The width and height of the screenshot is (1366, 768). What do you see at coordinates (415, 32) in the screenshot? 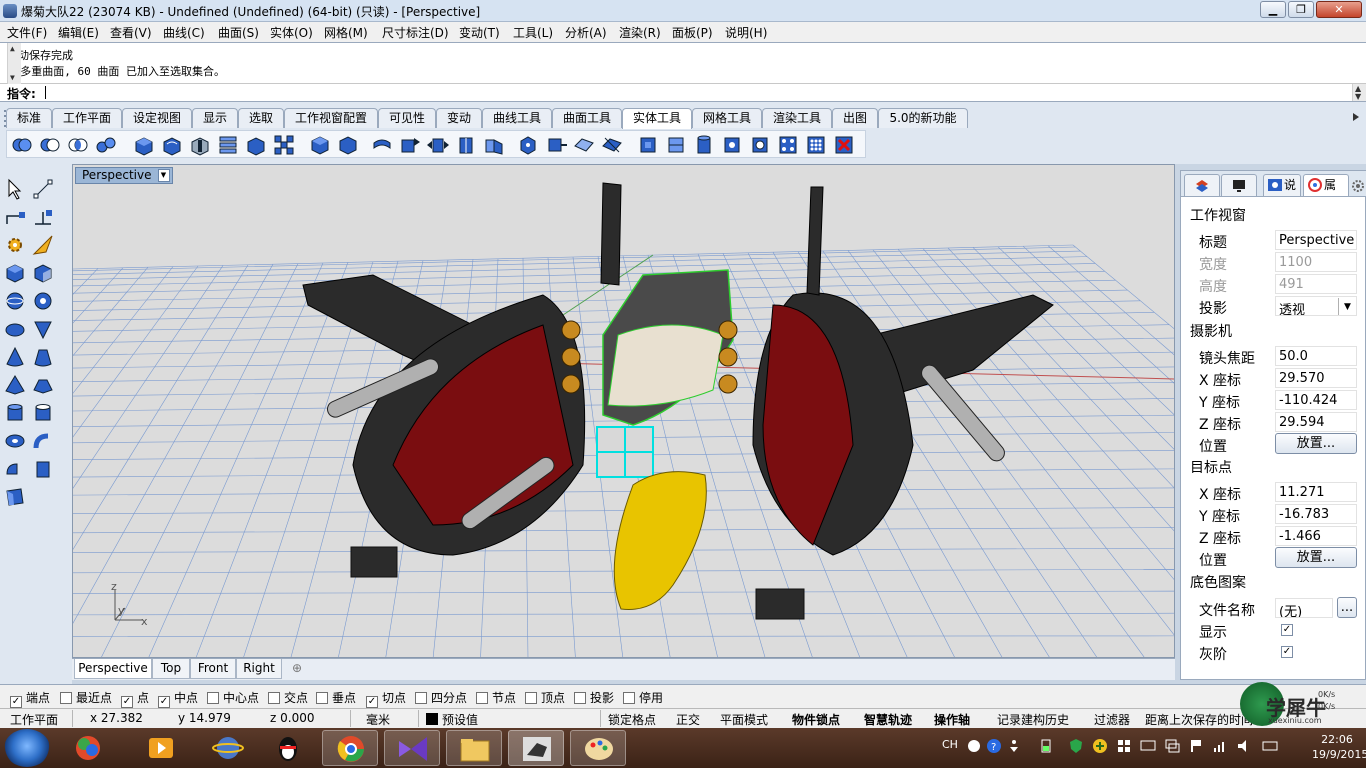
I see `menu-dimension: 尺寸标注(D)` at bounding box center [415, 32].